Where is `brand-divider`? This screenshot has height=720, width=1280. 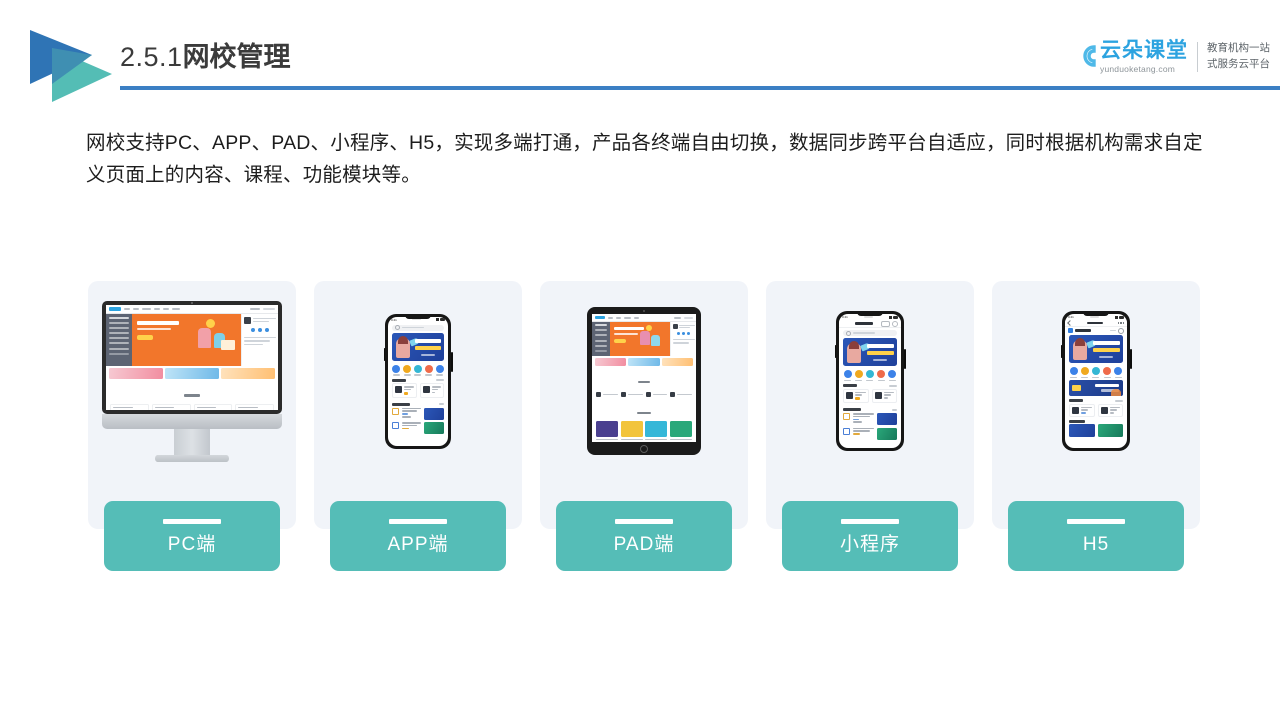 brand-divider is located at coordinates (1197, 57).